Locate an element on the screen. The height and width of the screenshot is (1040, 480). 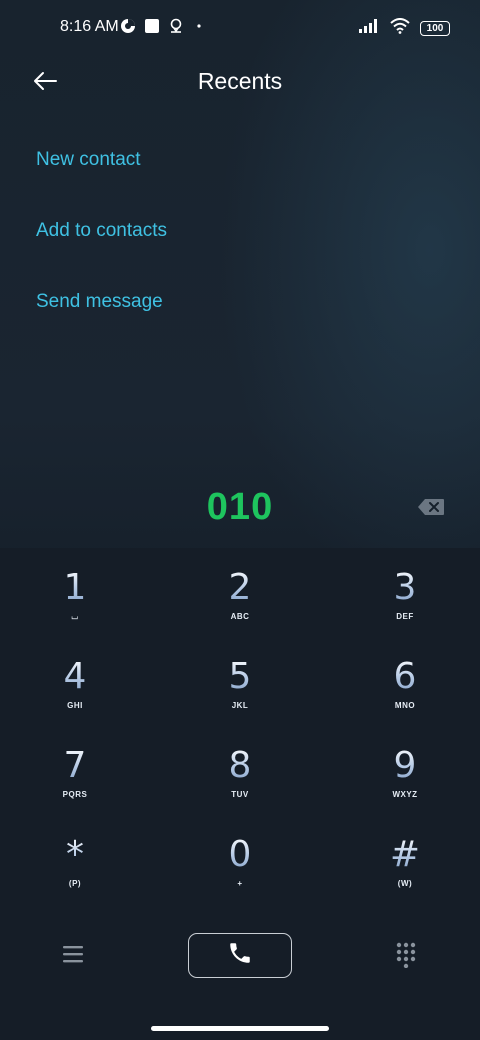
key-4: 4 GHI is located at coordinates (75, 692).